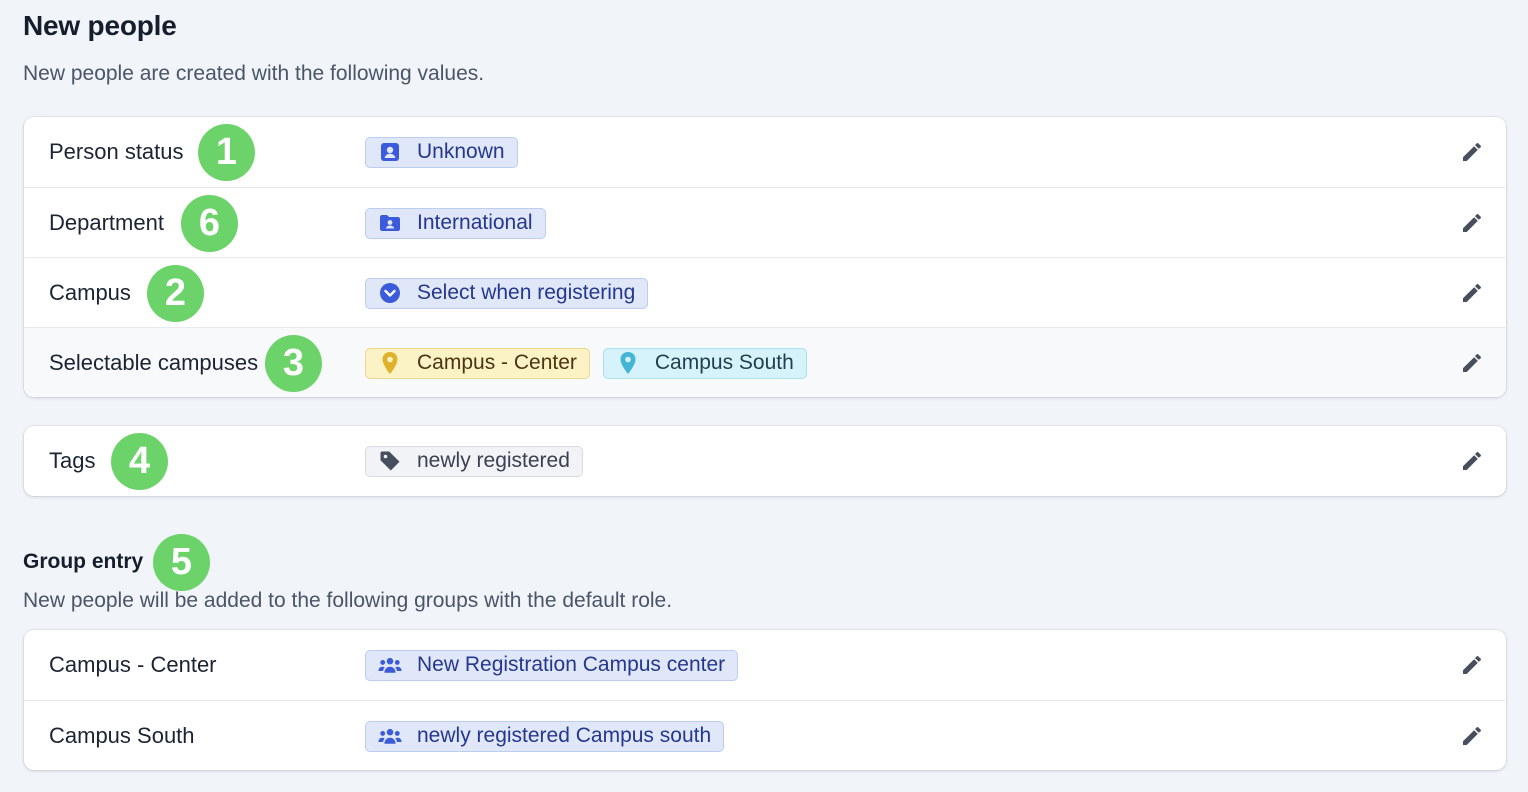  I want to click on folder-user-icon, so click(390, 223).